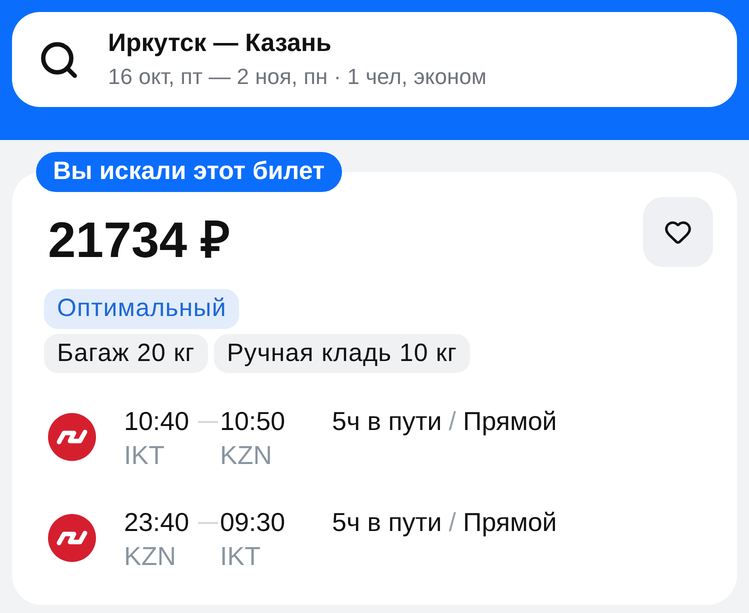  Describe the element at coordinates (253, 522) in the screenshot. I see `arrival-time: 09:30` at that location.